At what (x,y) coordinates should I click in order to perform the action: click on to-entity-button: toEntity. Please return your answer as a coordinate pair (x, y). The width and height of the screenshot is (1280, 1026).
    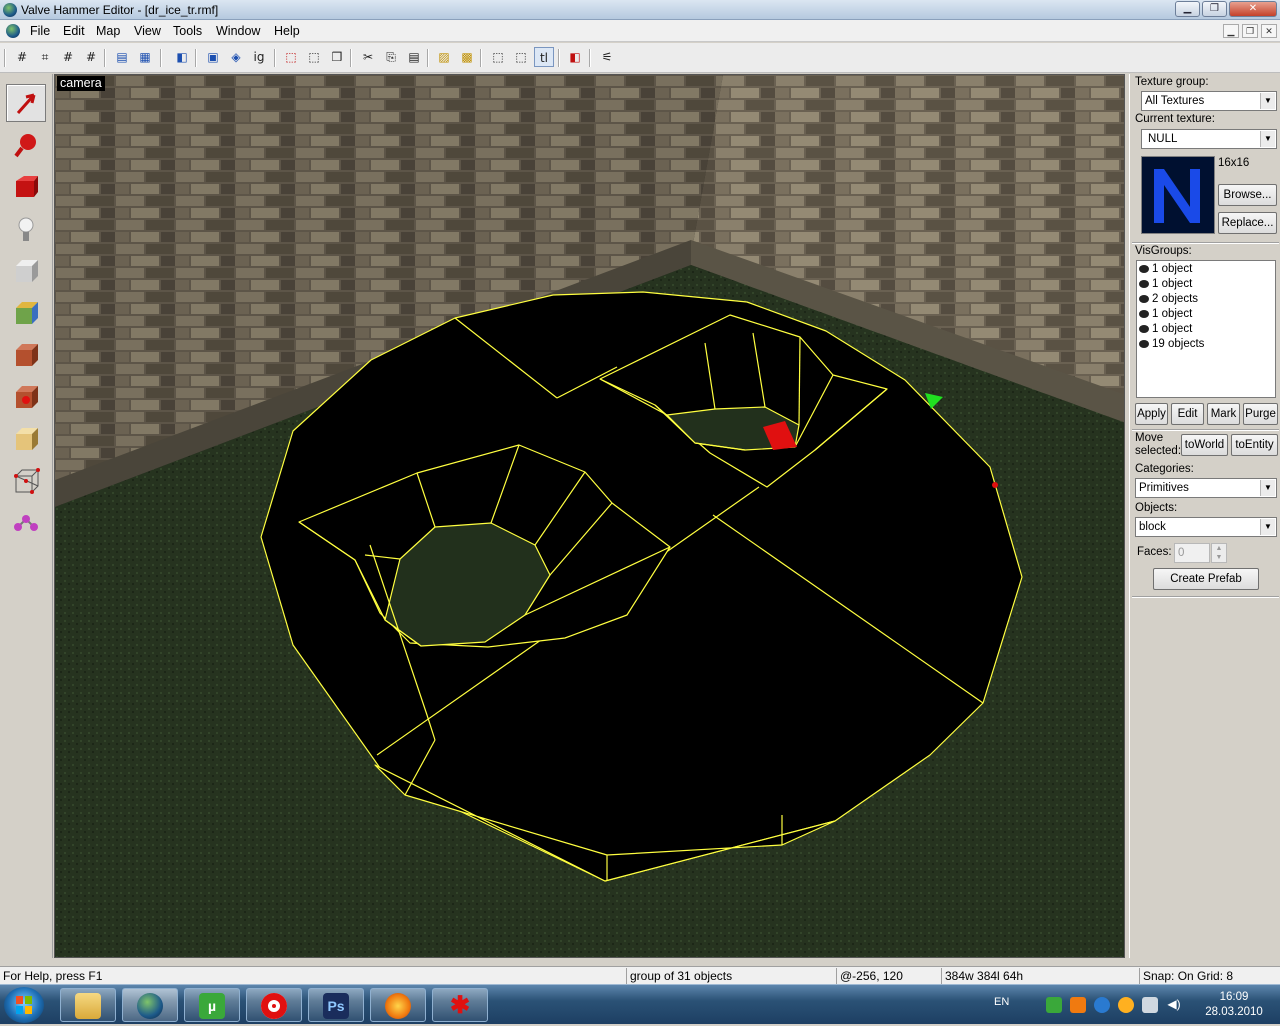
    Looking at the image, I should click on (1254, 445).